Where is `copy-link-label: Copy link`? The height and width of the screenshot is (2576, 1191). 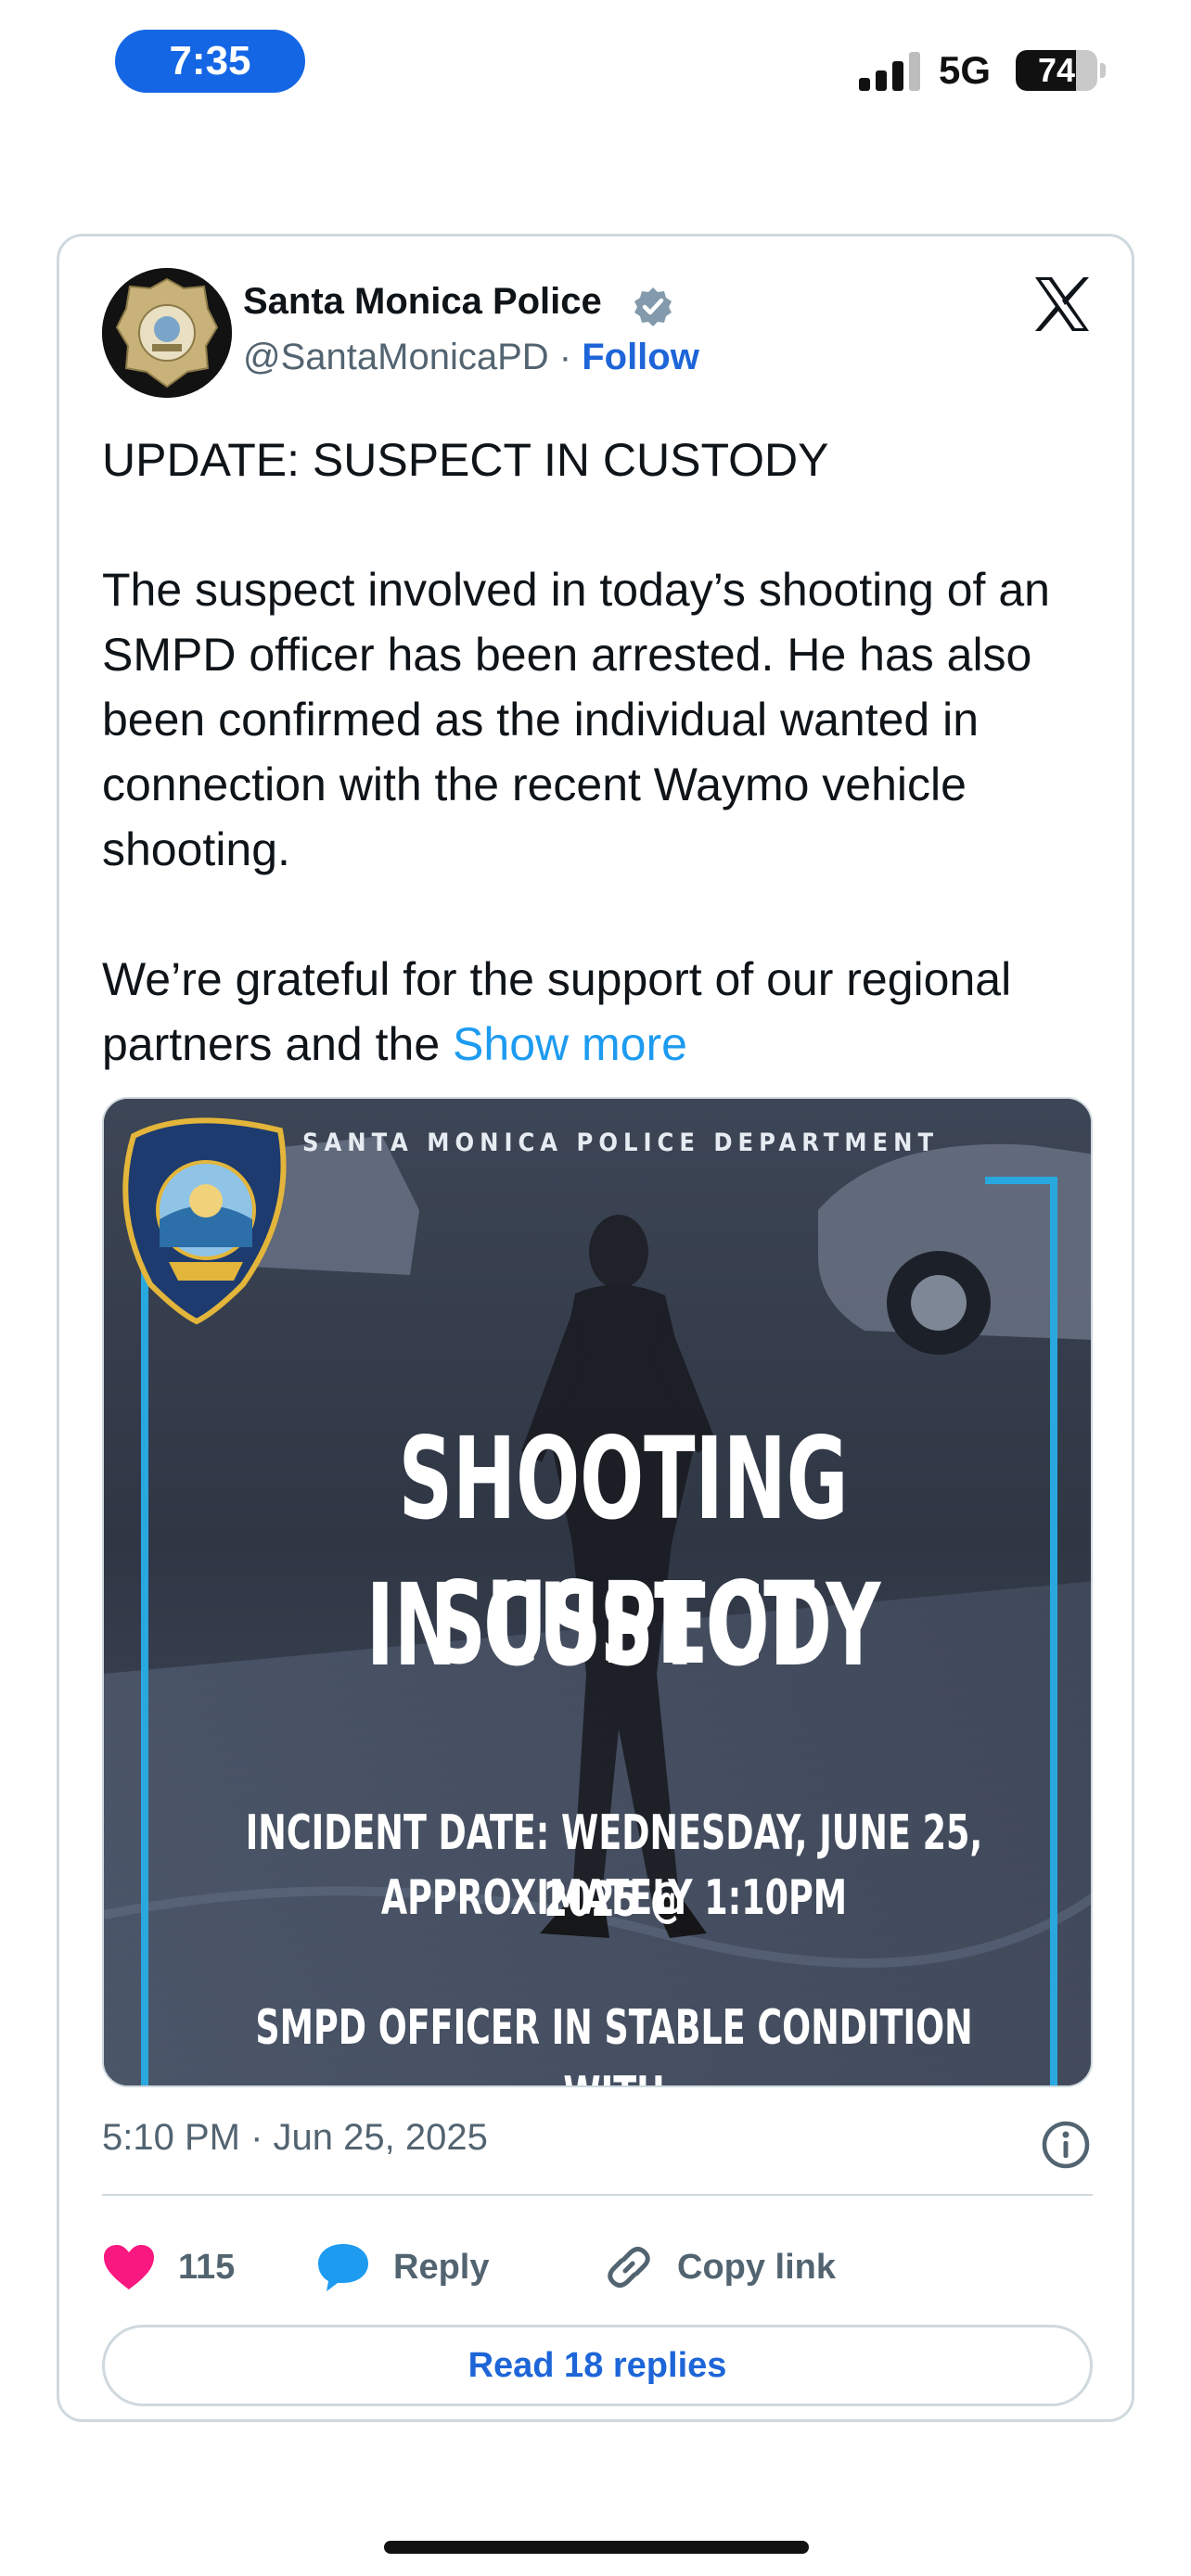 copy-link-label: Copy link is located at coordinates (757, 2267).